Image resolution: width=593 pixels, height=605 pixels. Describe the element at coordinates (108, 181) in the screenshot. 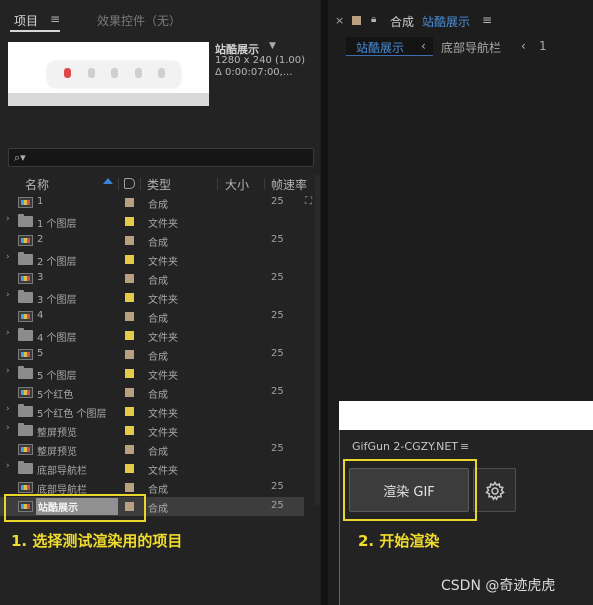

I see `sort-ascending-icon` at that location.